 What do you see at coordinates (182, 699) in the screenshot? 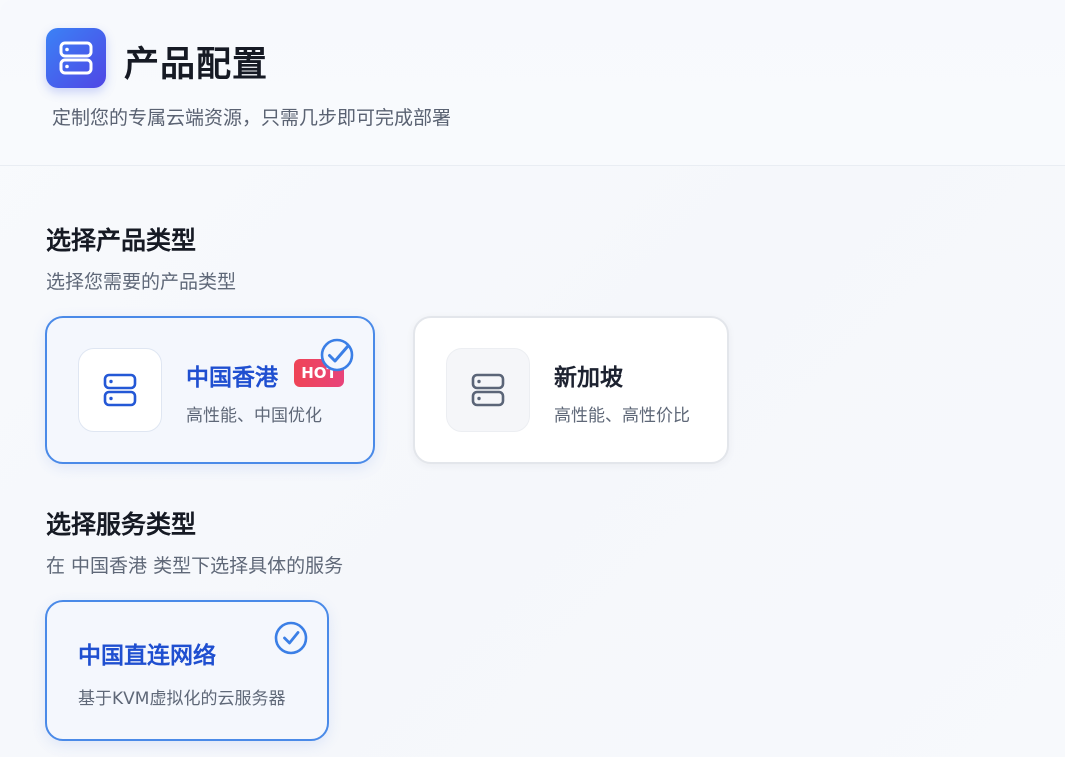
I see `service-option-desc: 基于KVM虚拟化的云服务器` at bounding box center [182, 699].